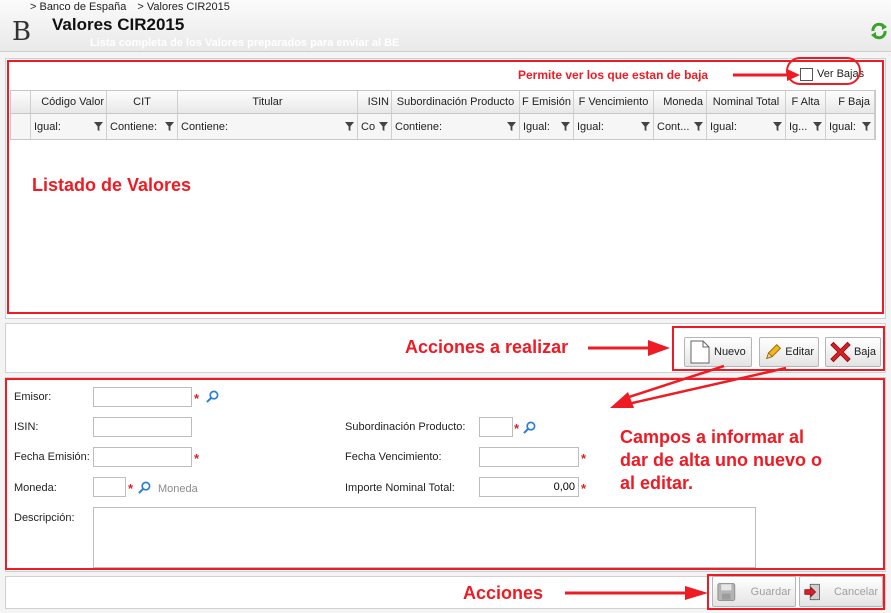 This screenshot has height=613, width=891. Describe the element at coordinates (197, 458) in the screenshot. I see `fecha-emision-required-mark: *` at that location.